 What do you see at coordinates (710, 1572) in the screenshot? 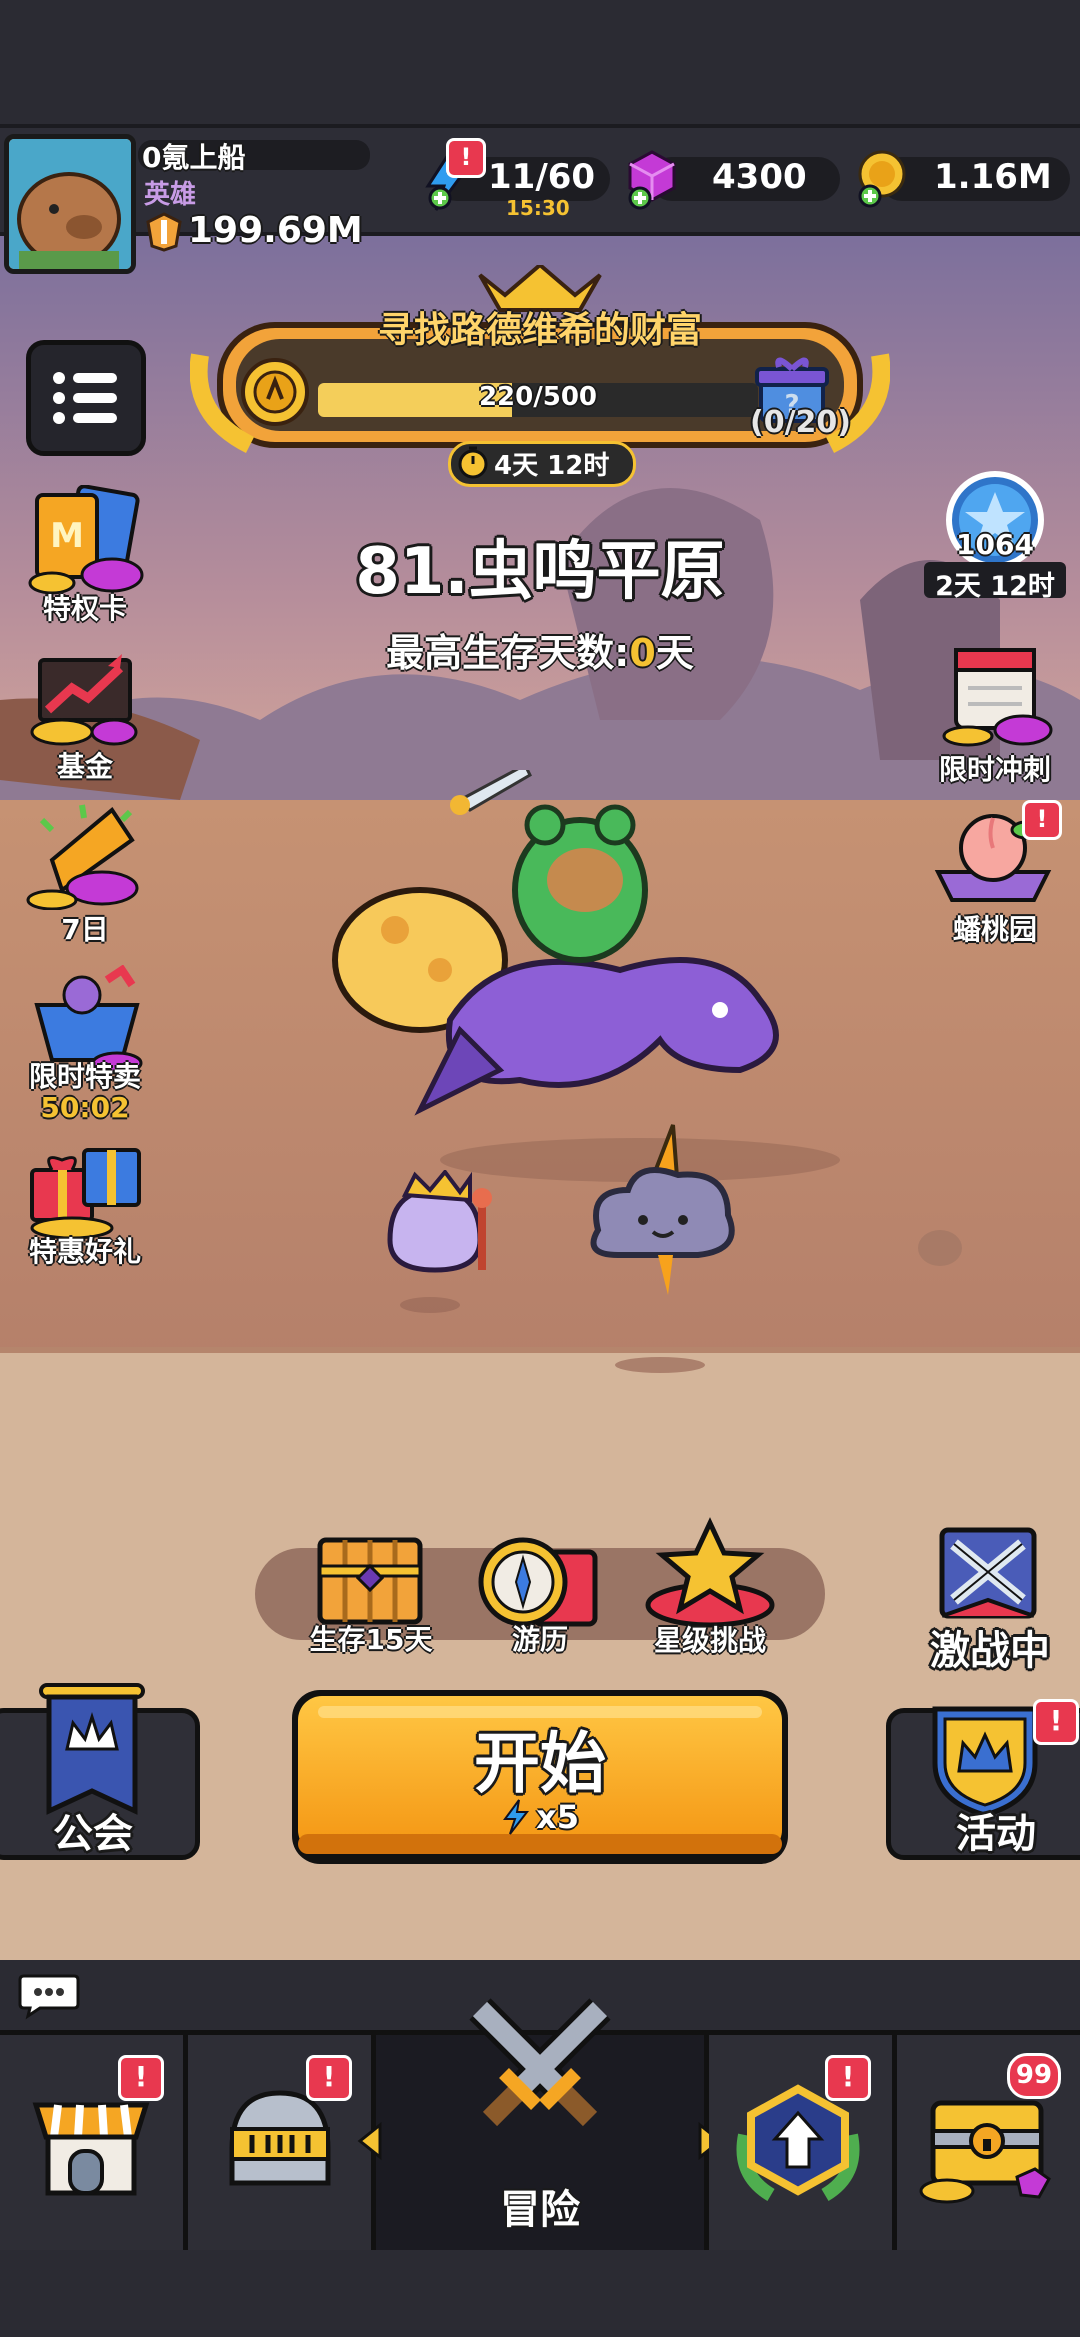
I see `star-trophy-icon` at bounding box center [710, 1572].